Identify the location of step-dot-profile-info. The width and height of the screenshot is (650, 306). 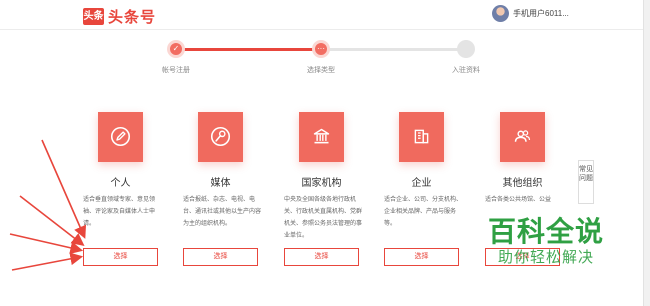
(466, 49).